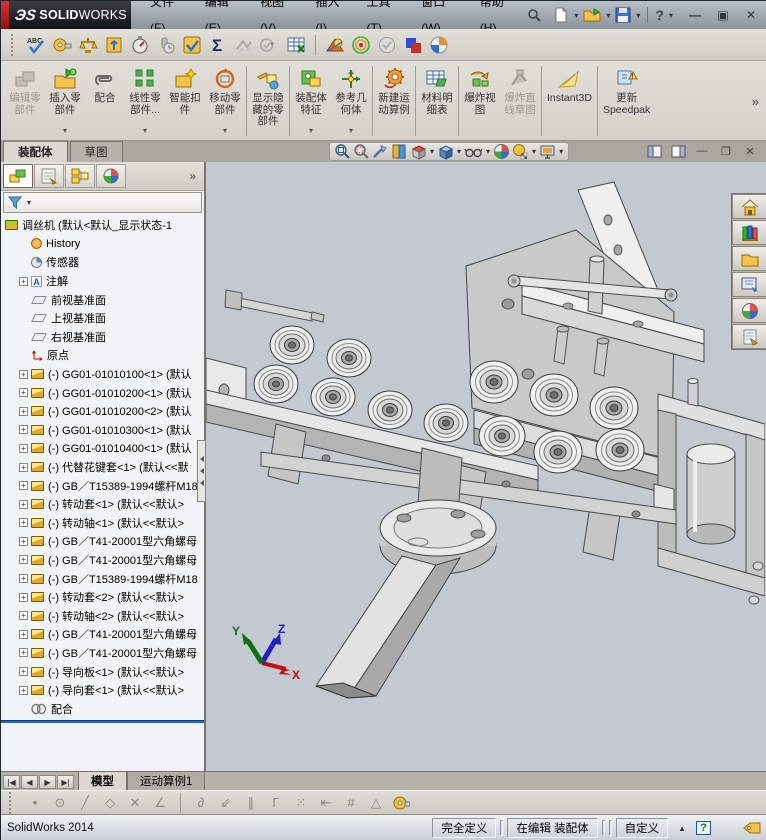 Image resolution: width=766 pixels, height=840 pixels. I want to click on new-dropdown-arrow: ▾, so click(576, 15).